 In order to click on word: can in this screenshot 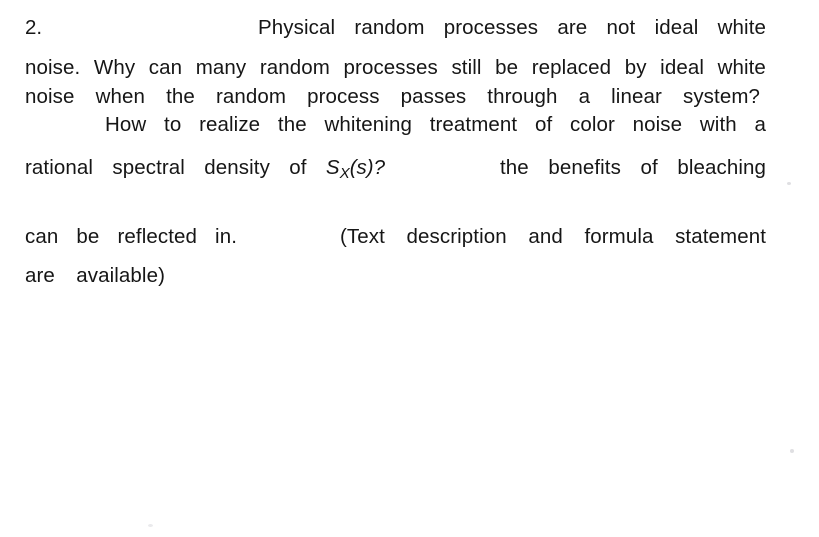, I will do `click(165, 67)`.